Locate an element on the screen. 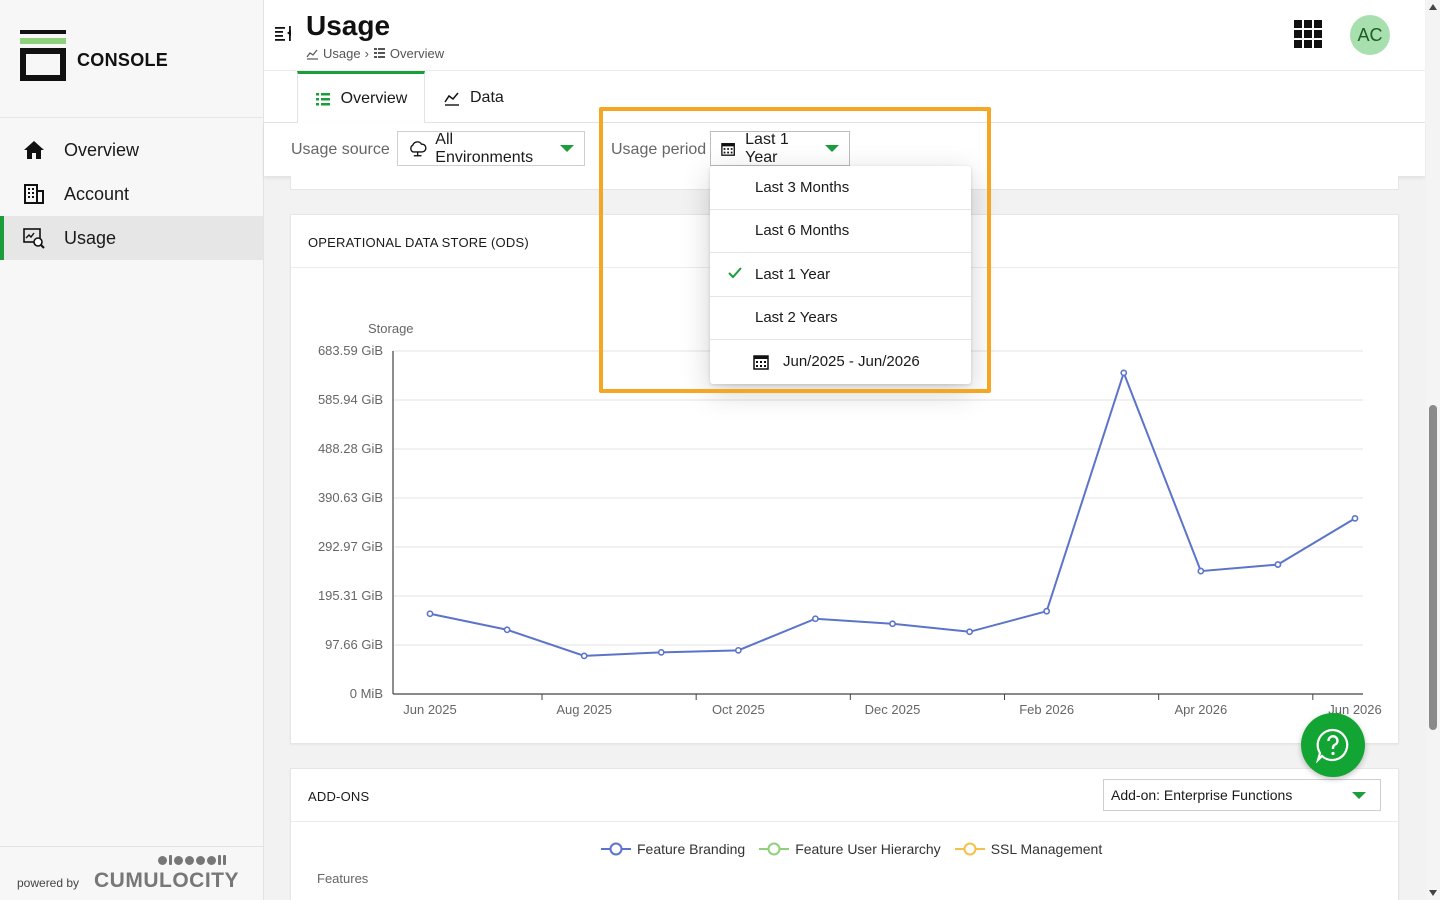 This screenshot has height=900, width=1440. breadcrumb-usage: Usage is located at coordinates (342, 53).